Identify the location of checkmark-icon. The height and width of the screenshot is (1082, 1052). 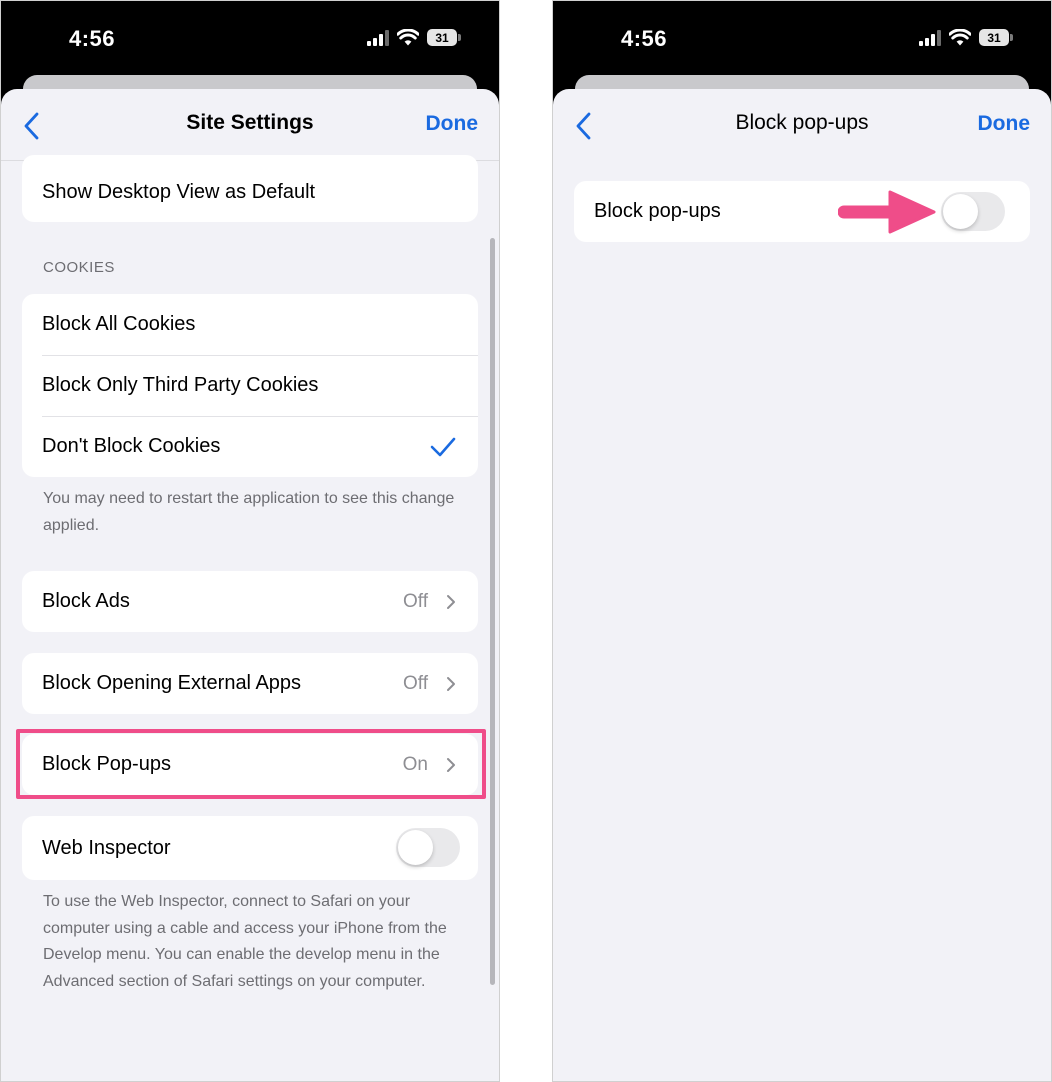
(443, 447).